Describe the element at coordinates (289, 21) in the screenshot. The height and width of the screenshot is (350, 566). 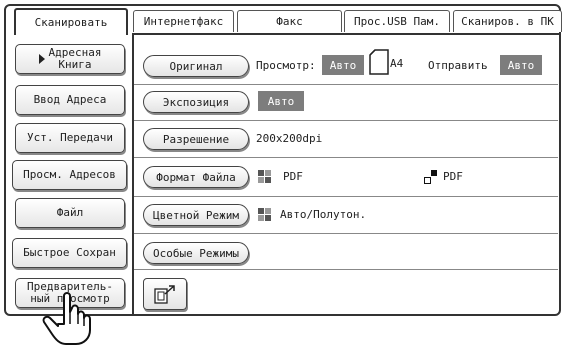
I see `tab-fax: Факс` at that location.